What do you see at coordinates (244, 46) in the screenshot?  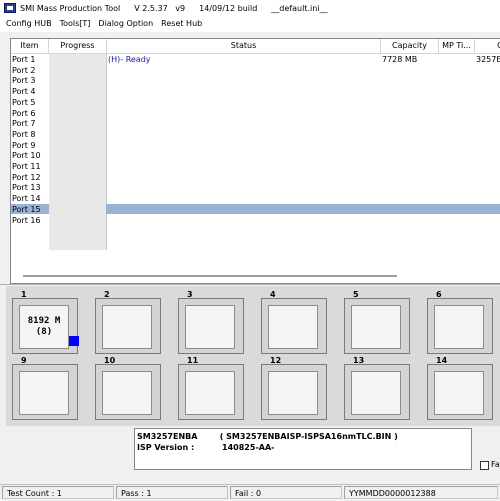 I see `column-header-status: Status` at bounding box center [244, 46].